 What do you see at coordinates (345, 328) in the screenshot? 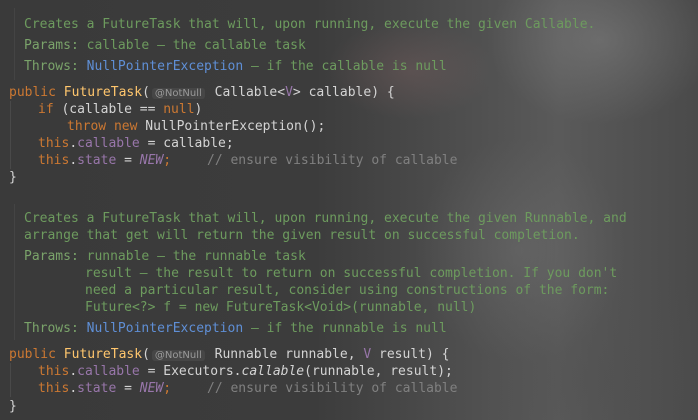
I see `throws-text: – if the runnable is null` at bounding box center [345, 328].